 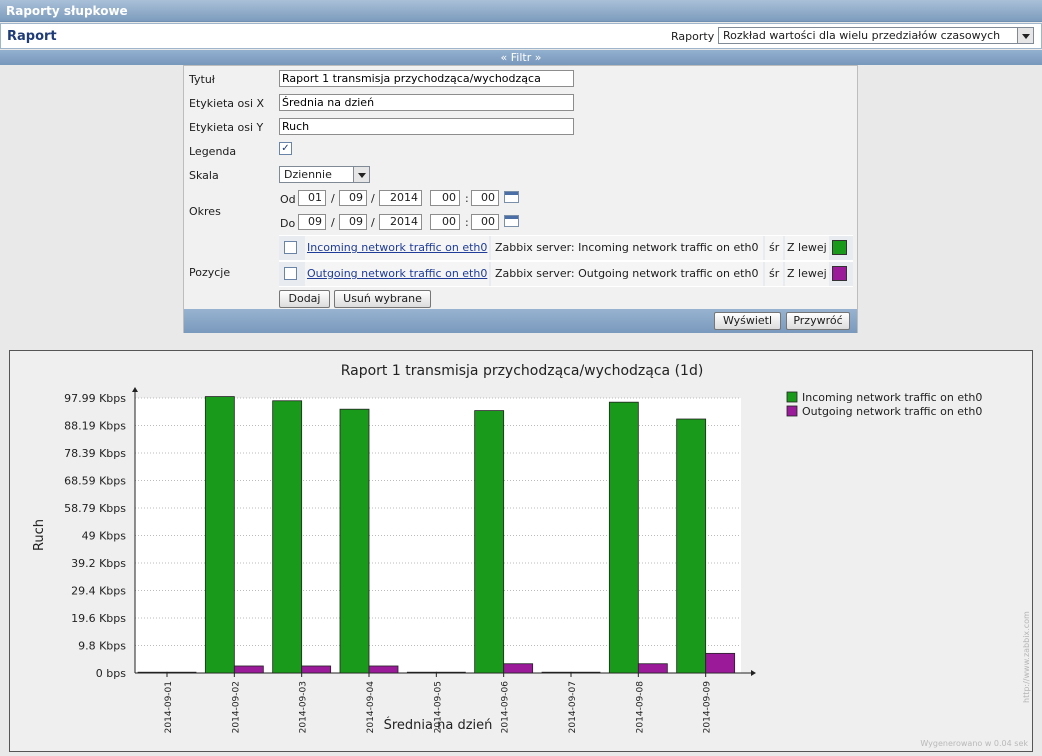 What do you see at coordinates (708, 707) in the screenshot?
I see `x-tick-label: 2014-09-09` at bounding box center [708, 707].